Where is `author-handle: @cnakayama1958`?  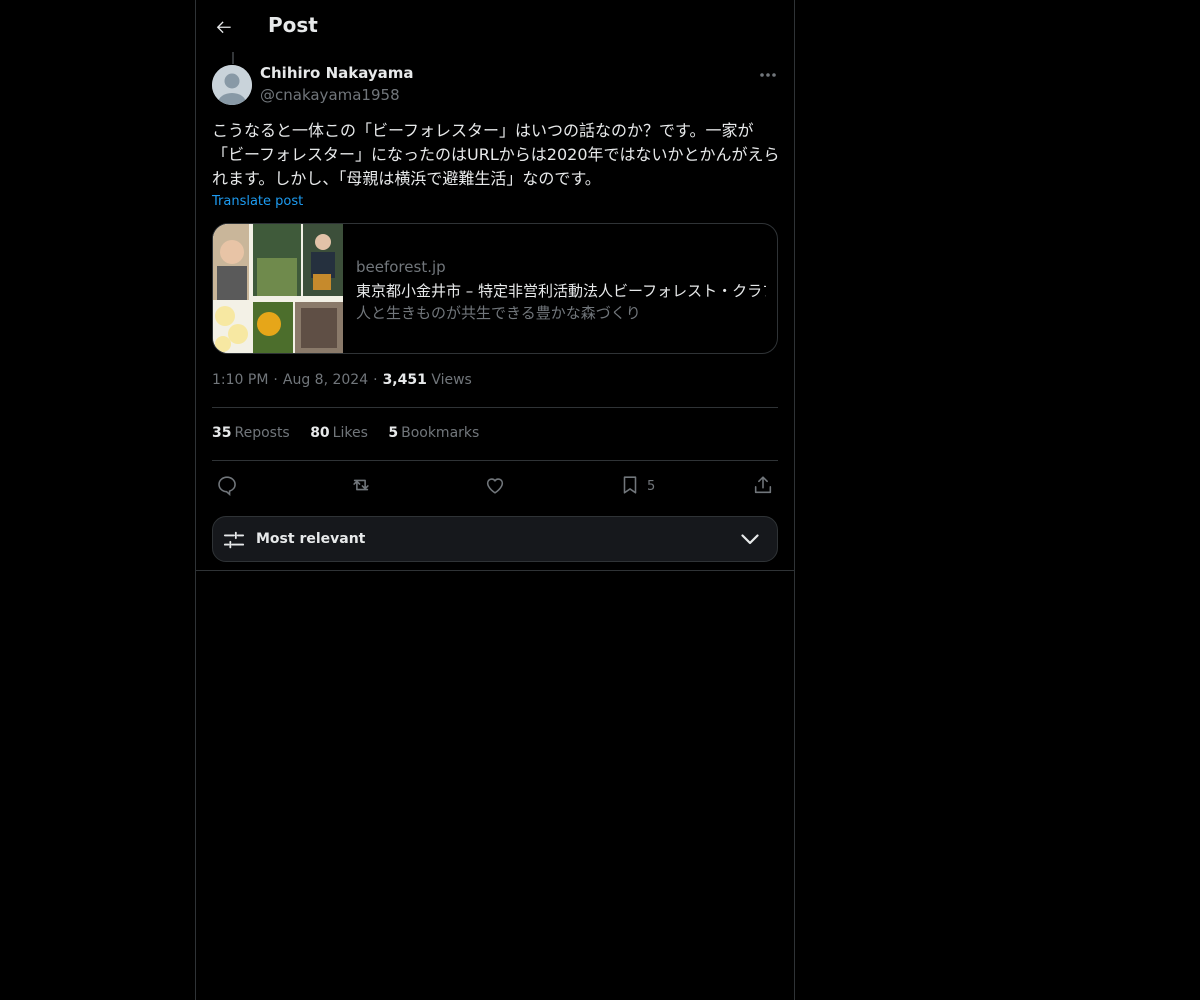
author-handle: @cnakayama1958 is located at coordinates (330, 95).